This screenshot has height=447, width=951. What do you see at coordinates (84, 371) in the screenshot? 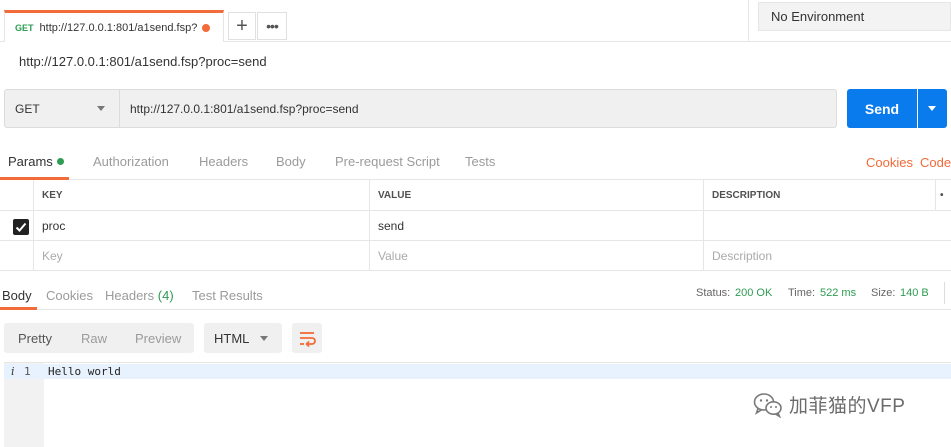
I see `response-body-text: Hello world` at bounding box center [84, 371].